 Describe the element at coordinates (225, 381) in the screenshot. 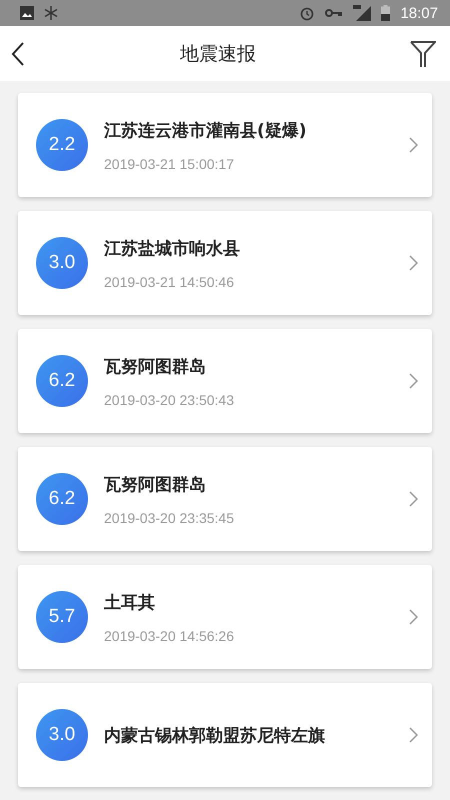

I see `earthquake-card: 6.2 瓦努阿图群岛 2019-03-20 23:50:43` at that location.